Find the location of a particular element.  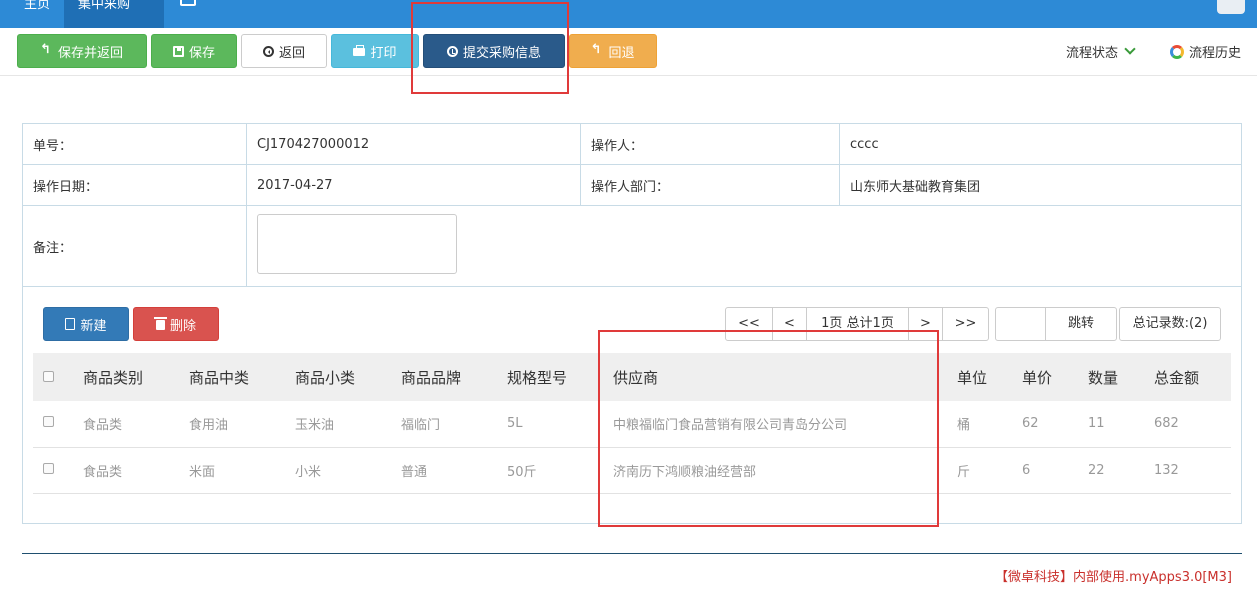

col-header: 单价 is located at coordinates (1045, 377).